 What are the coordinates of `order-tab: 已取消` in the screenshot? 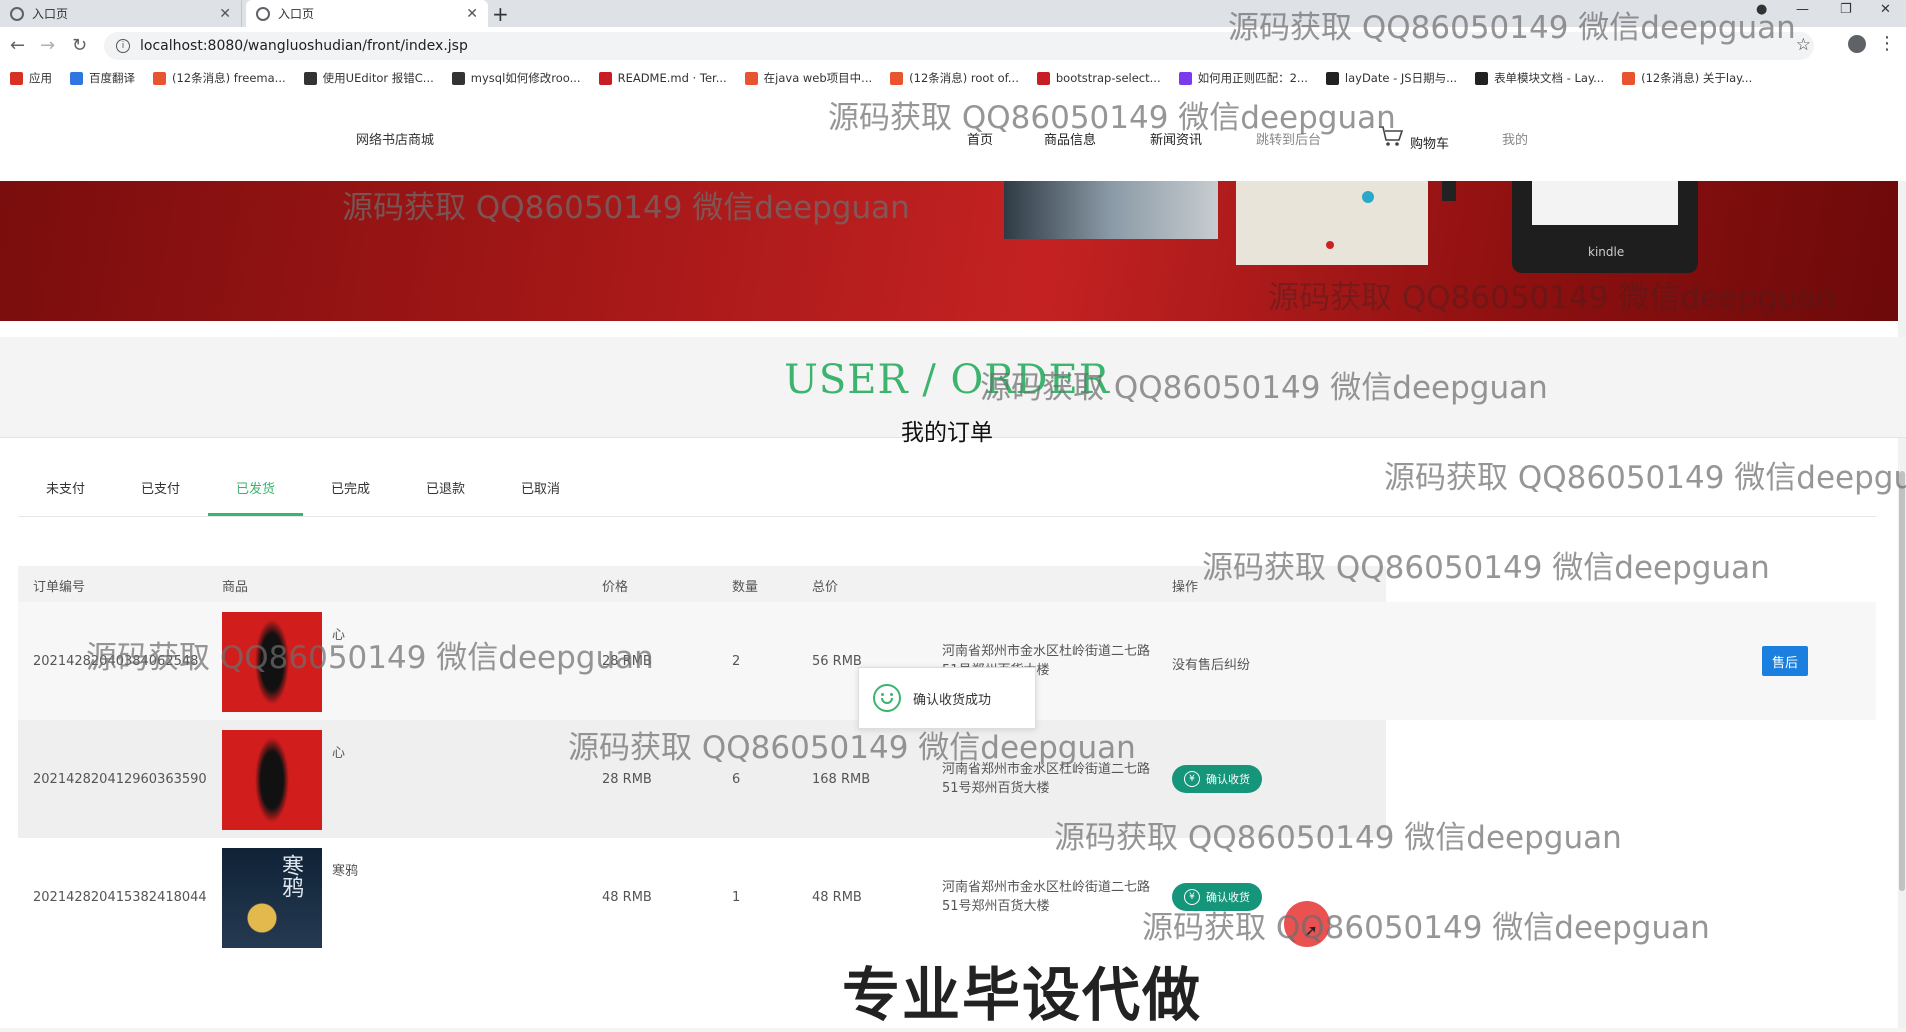 It's located at (540, 490).